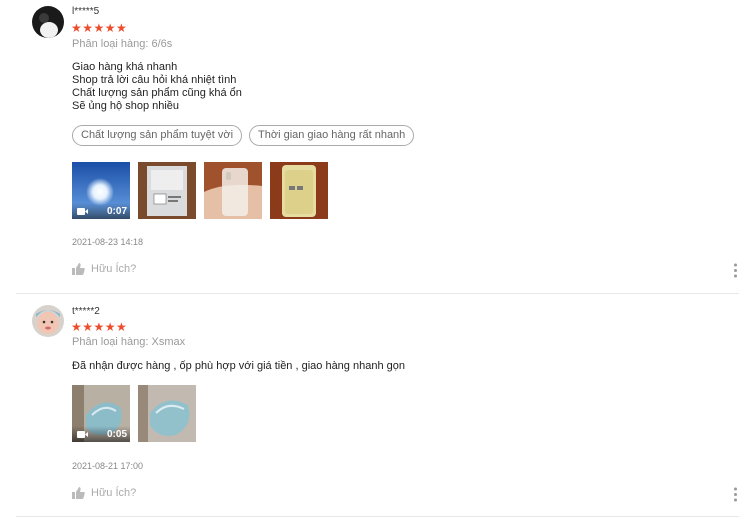 The width and height of the screenshot is (739, 519). I want to click on comment-line: Sẽ ủng hộ shop nhiều, so click(126, 106).